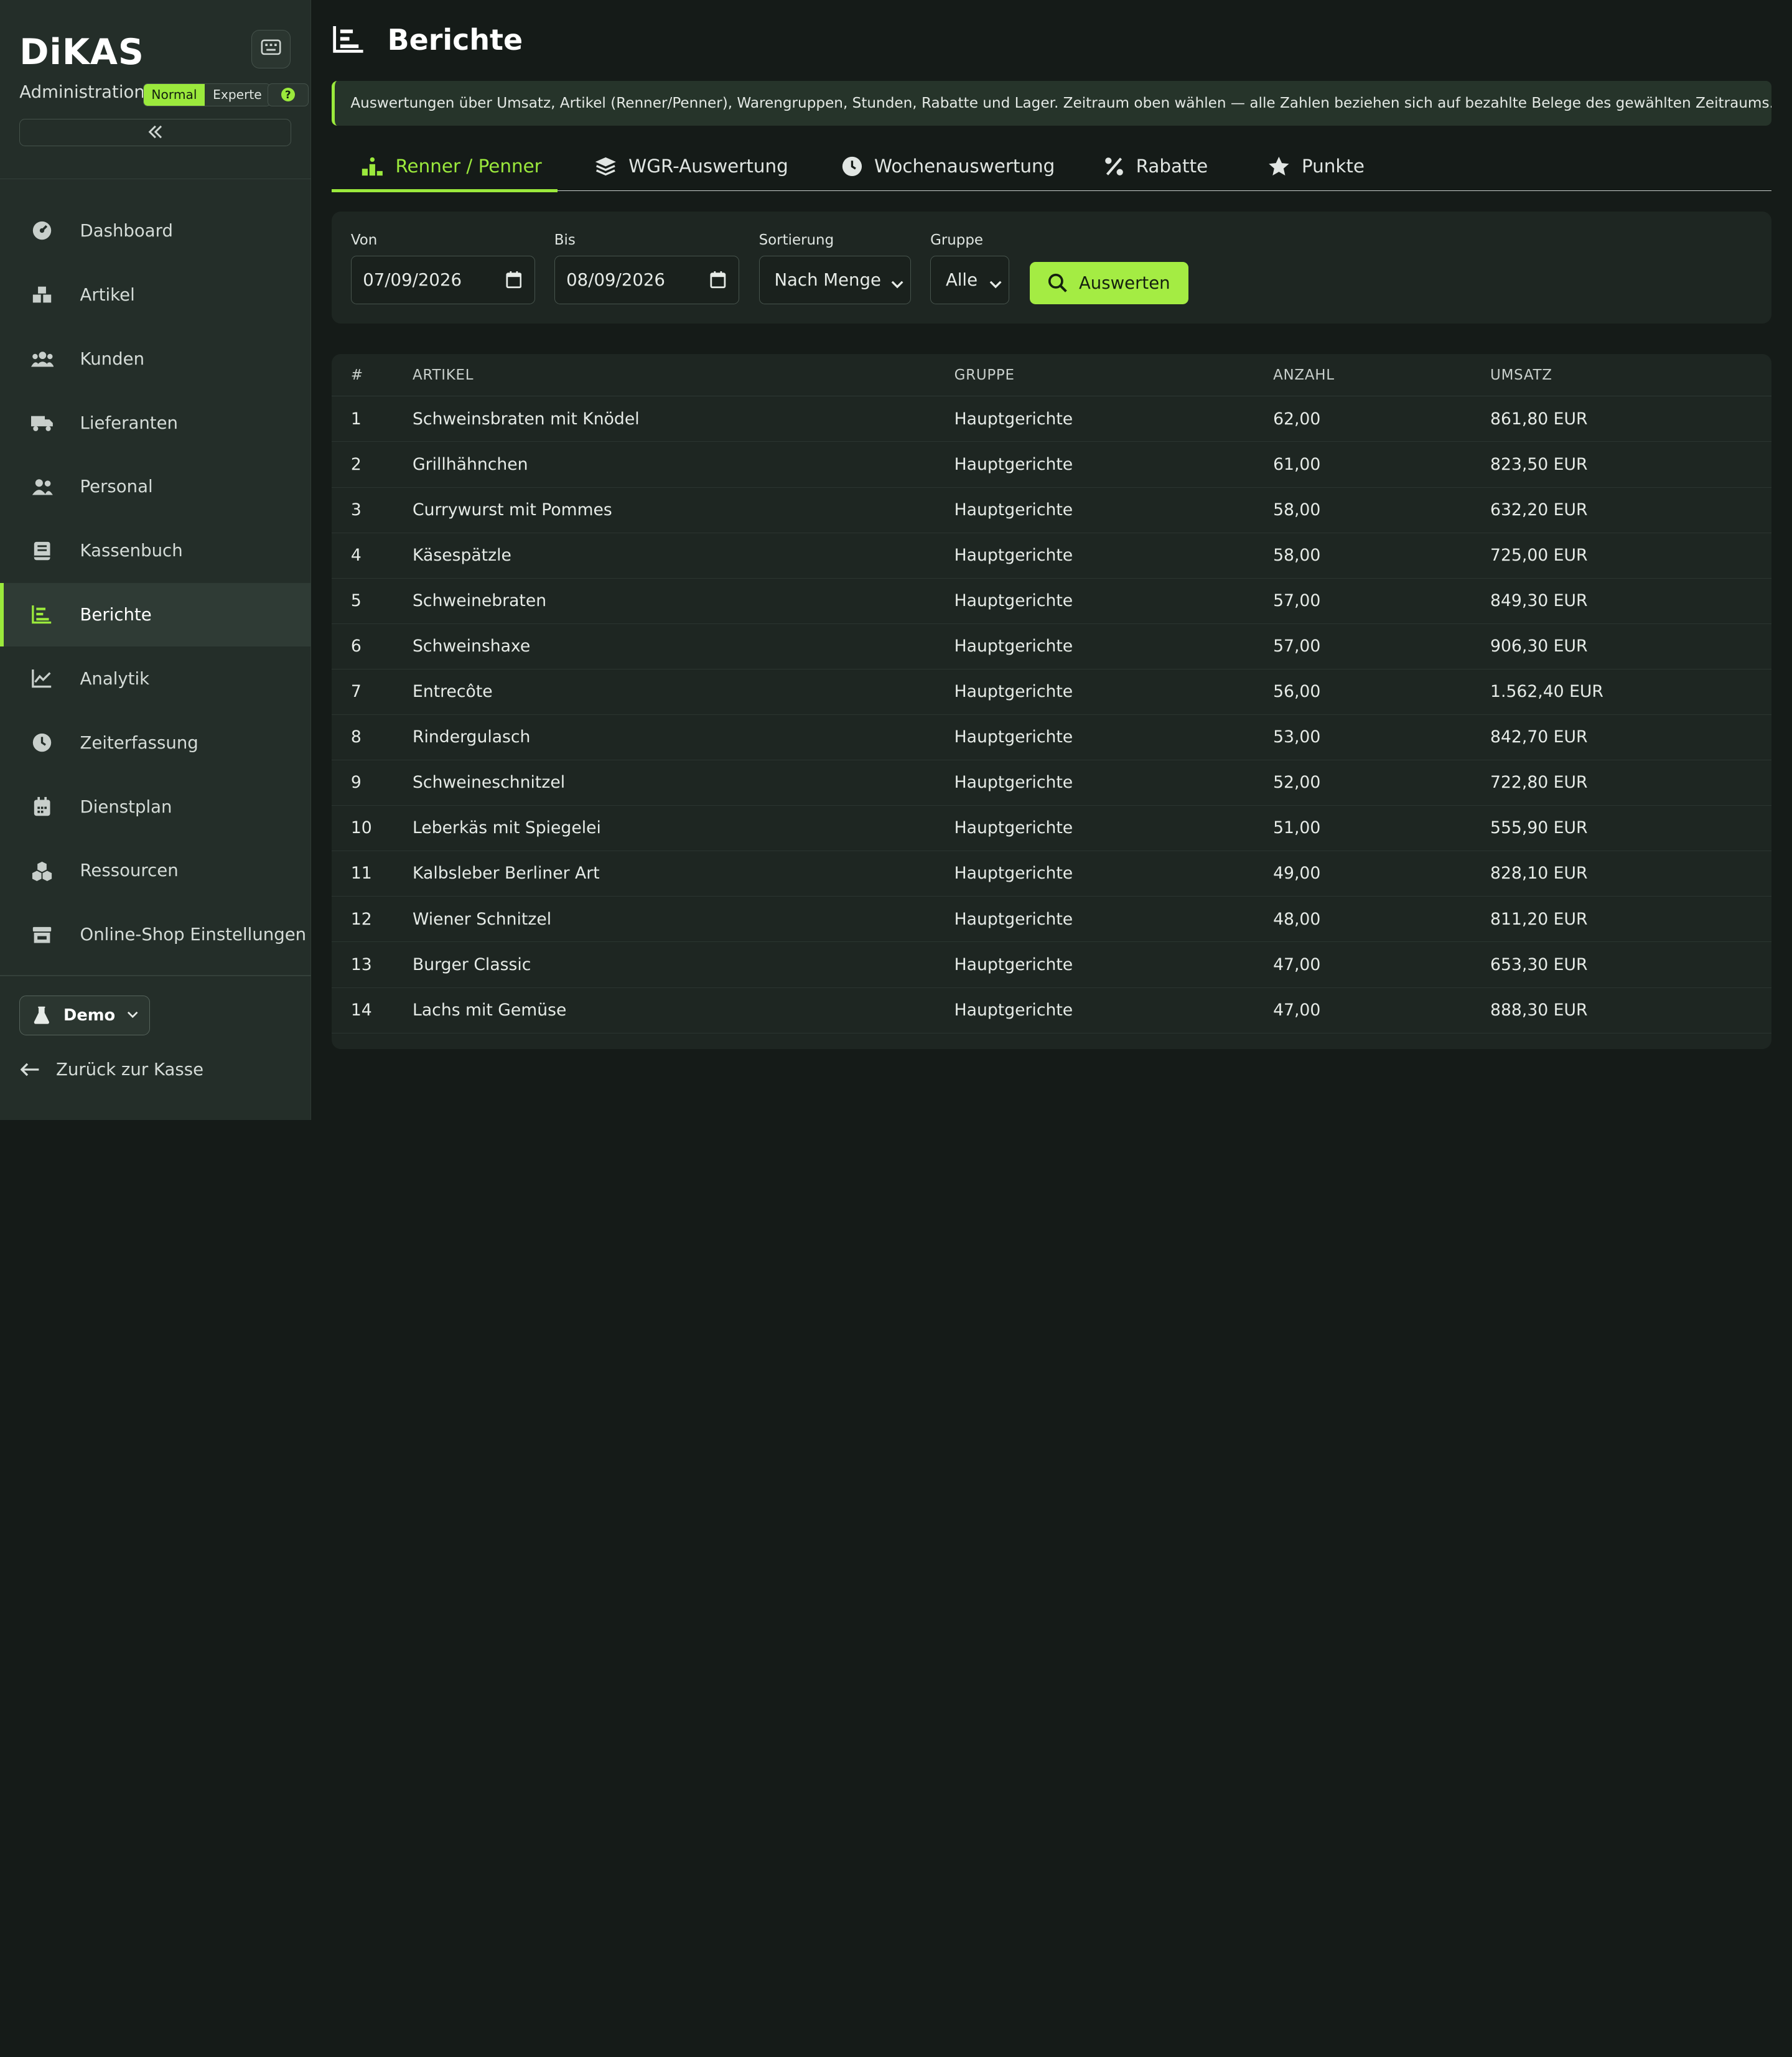 The width and height of the screenshot is (1792, 2057). I want to click on table-header: # ARTIKEL GRUPPE ANZAHL UMSATZ, so click(1051, 375).